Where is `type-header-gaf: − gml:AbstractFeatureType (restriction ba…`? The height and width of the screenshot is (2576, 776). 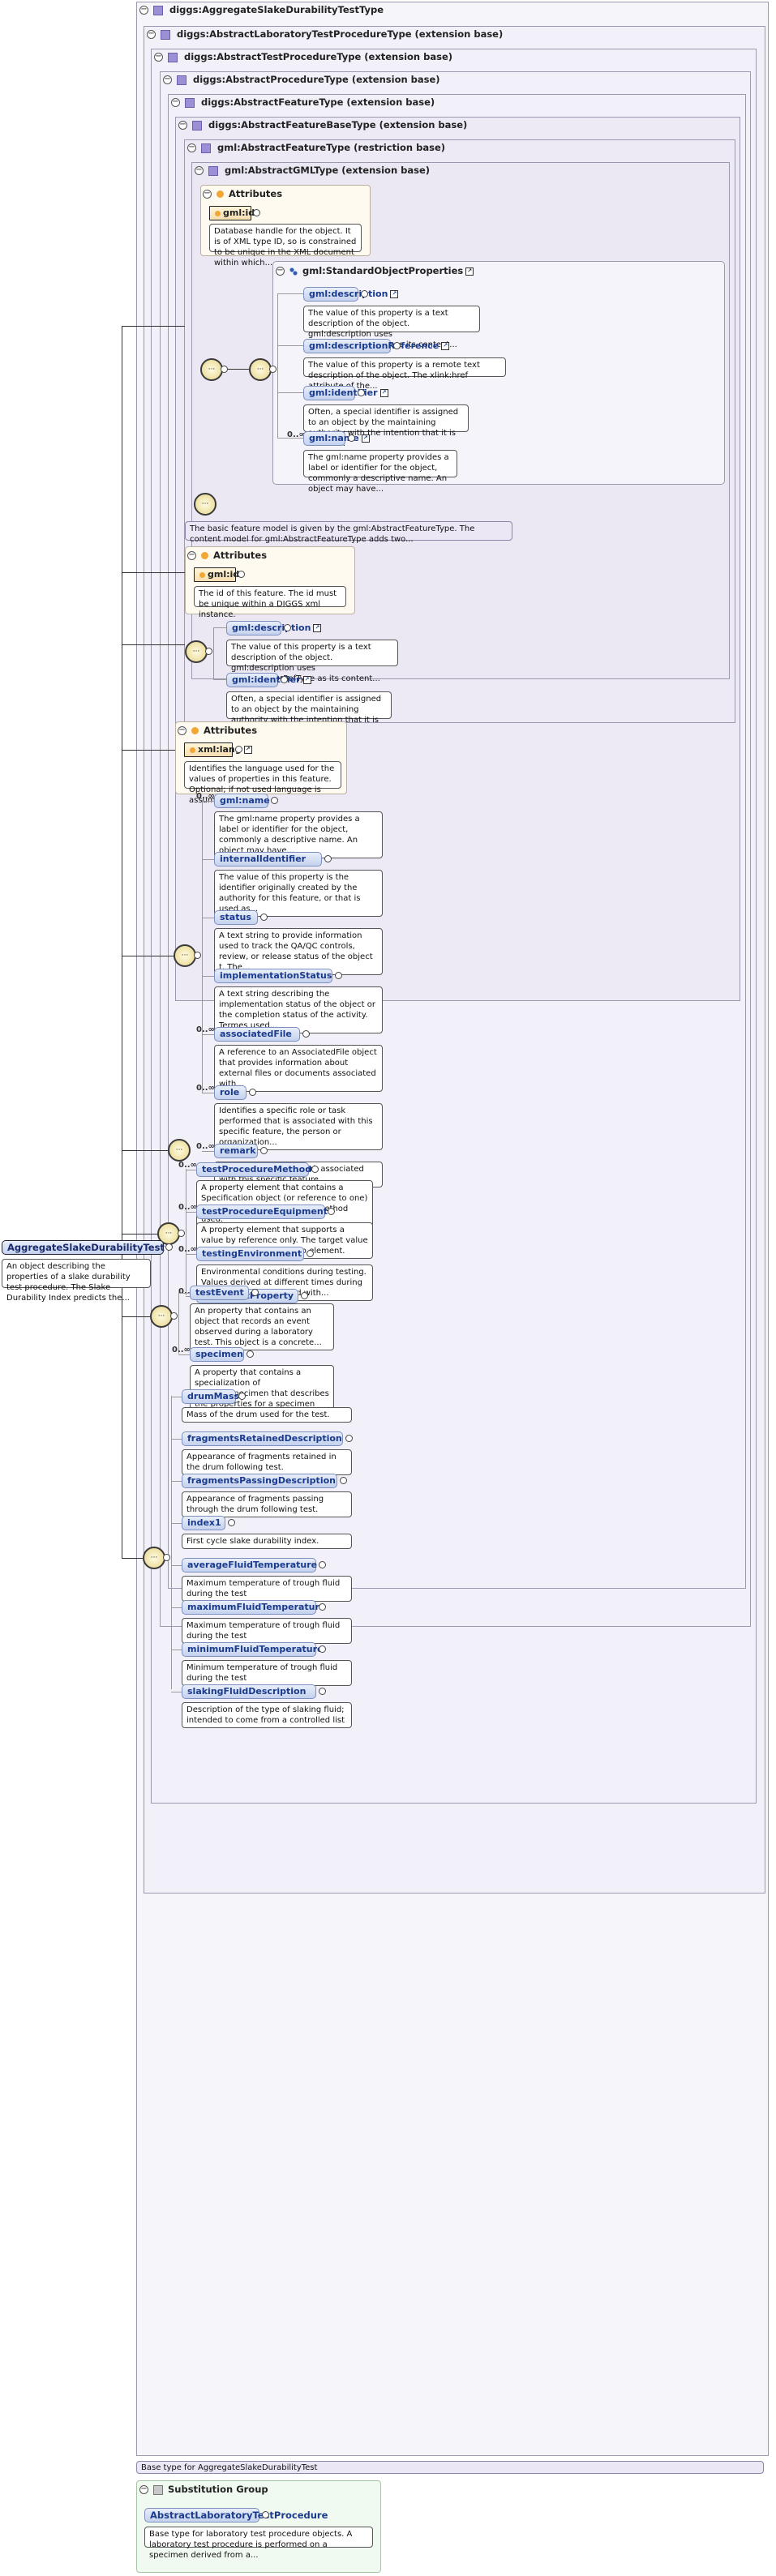 type-header-gaf: − gml:AbstractFeatureType (restriction ba… is located at coordinates (316, 147).